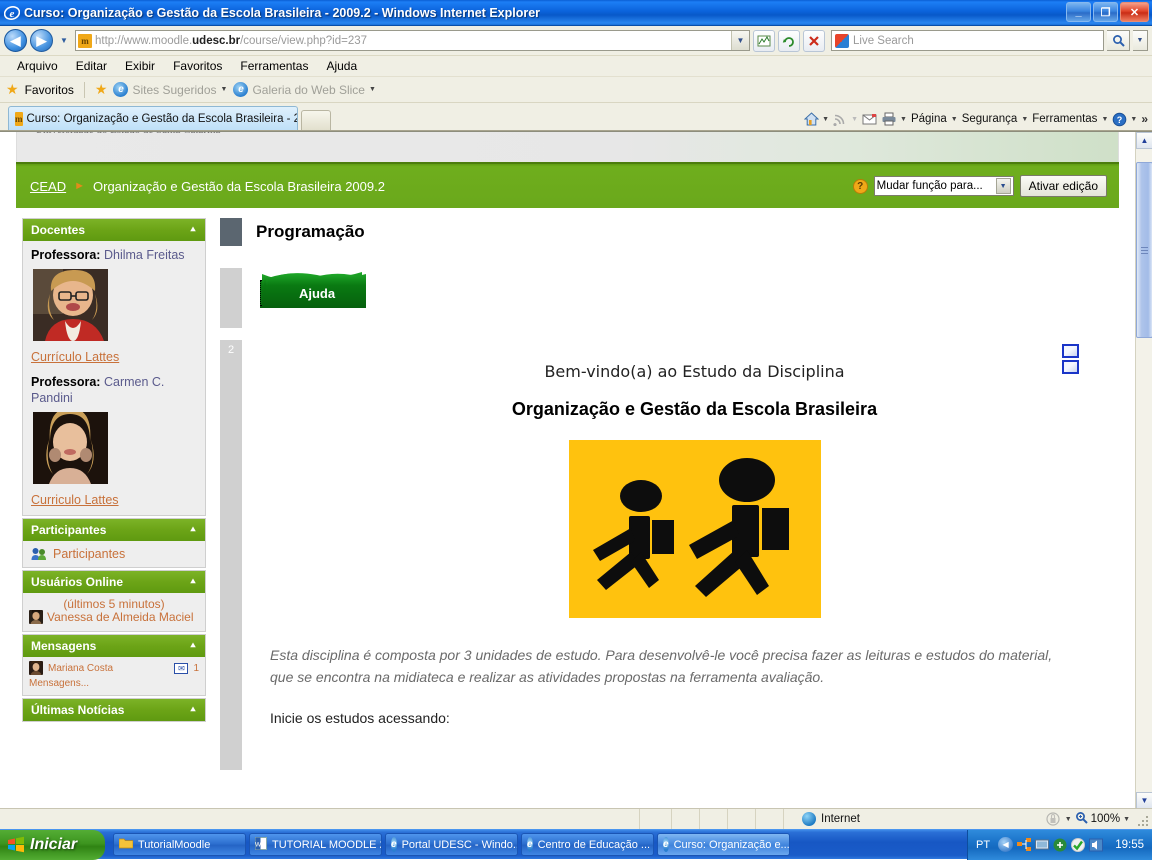 The width and height of the screenshot is (1152, 864). Describe the element at coordinates (127, 134) in the screenshot. I see `university-name: Universidade do Estado de Santa Catarina` at that location.